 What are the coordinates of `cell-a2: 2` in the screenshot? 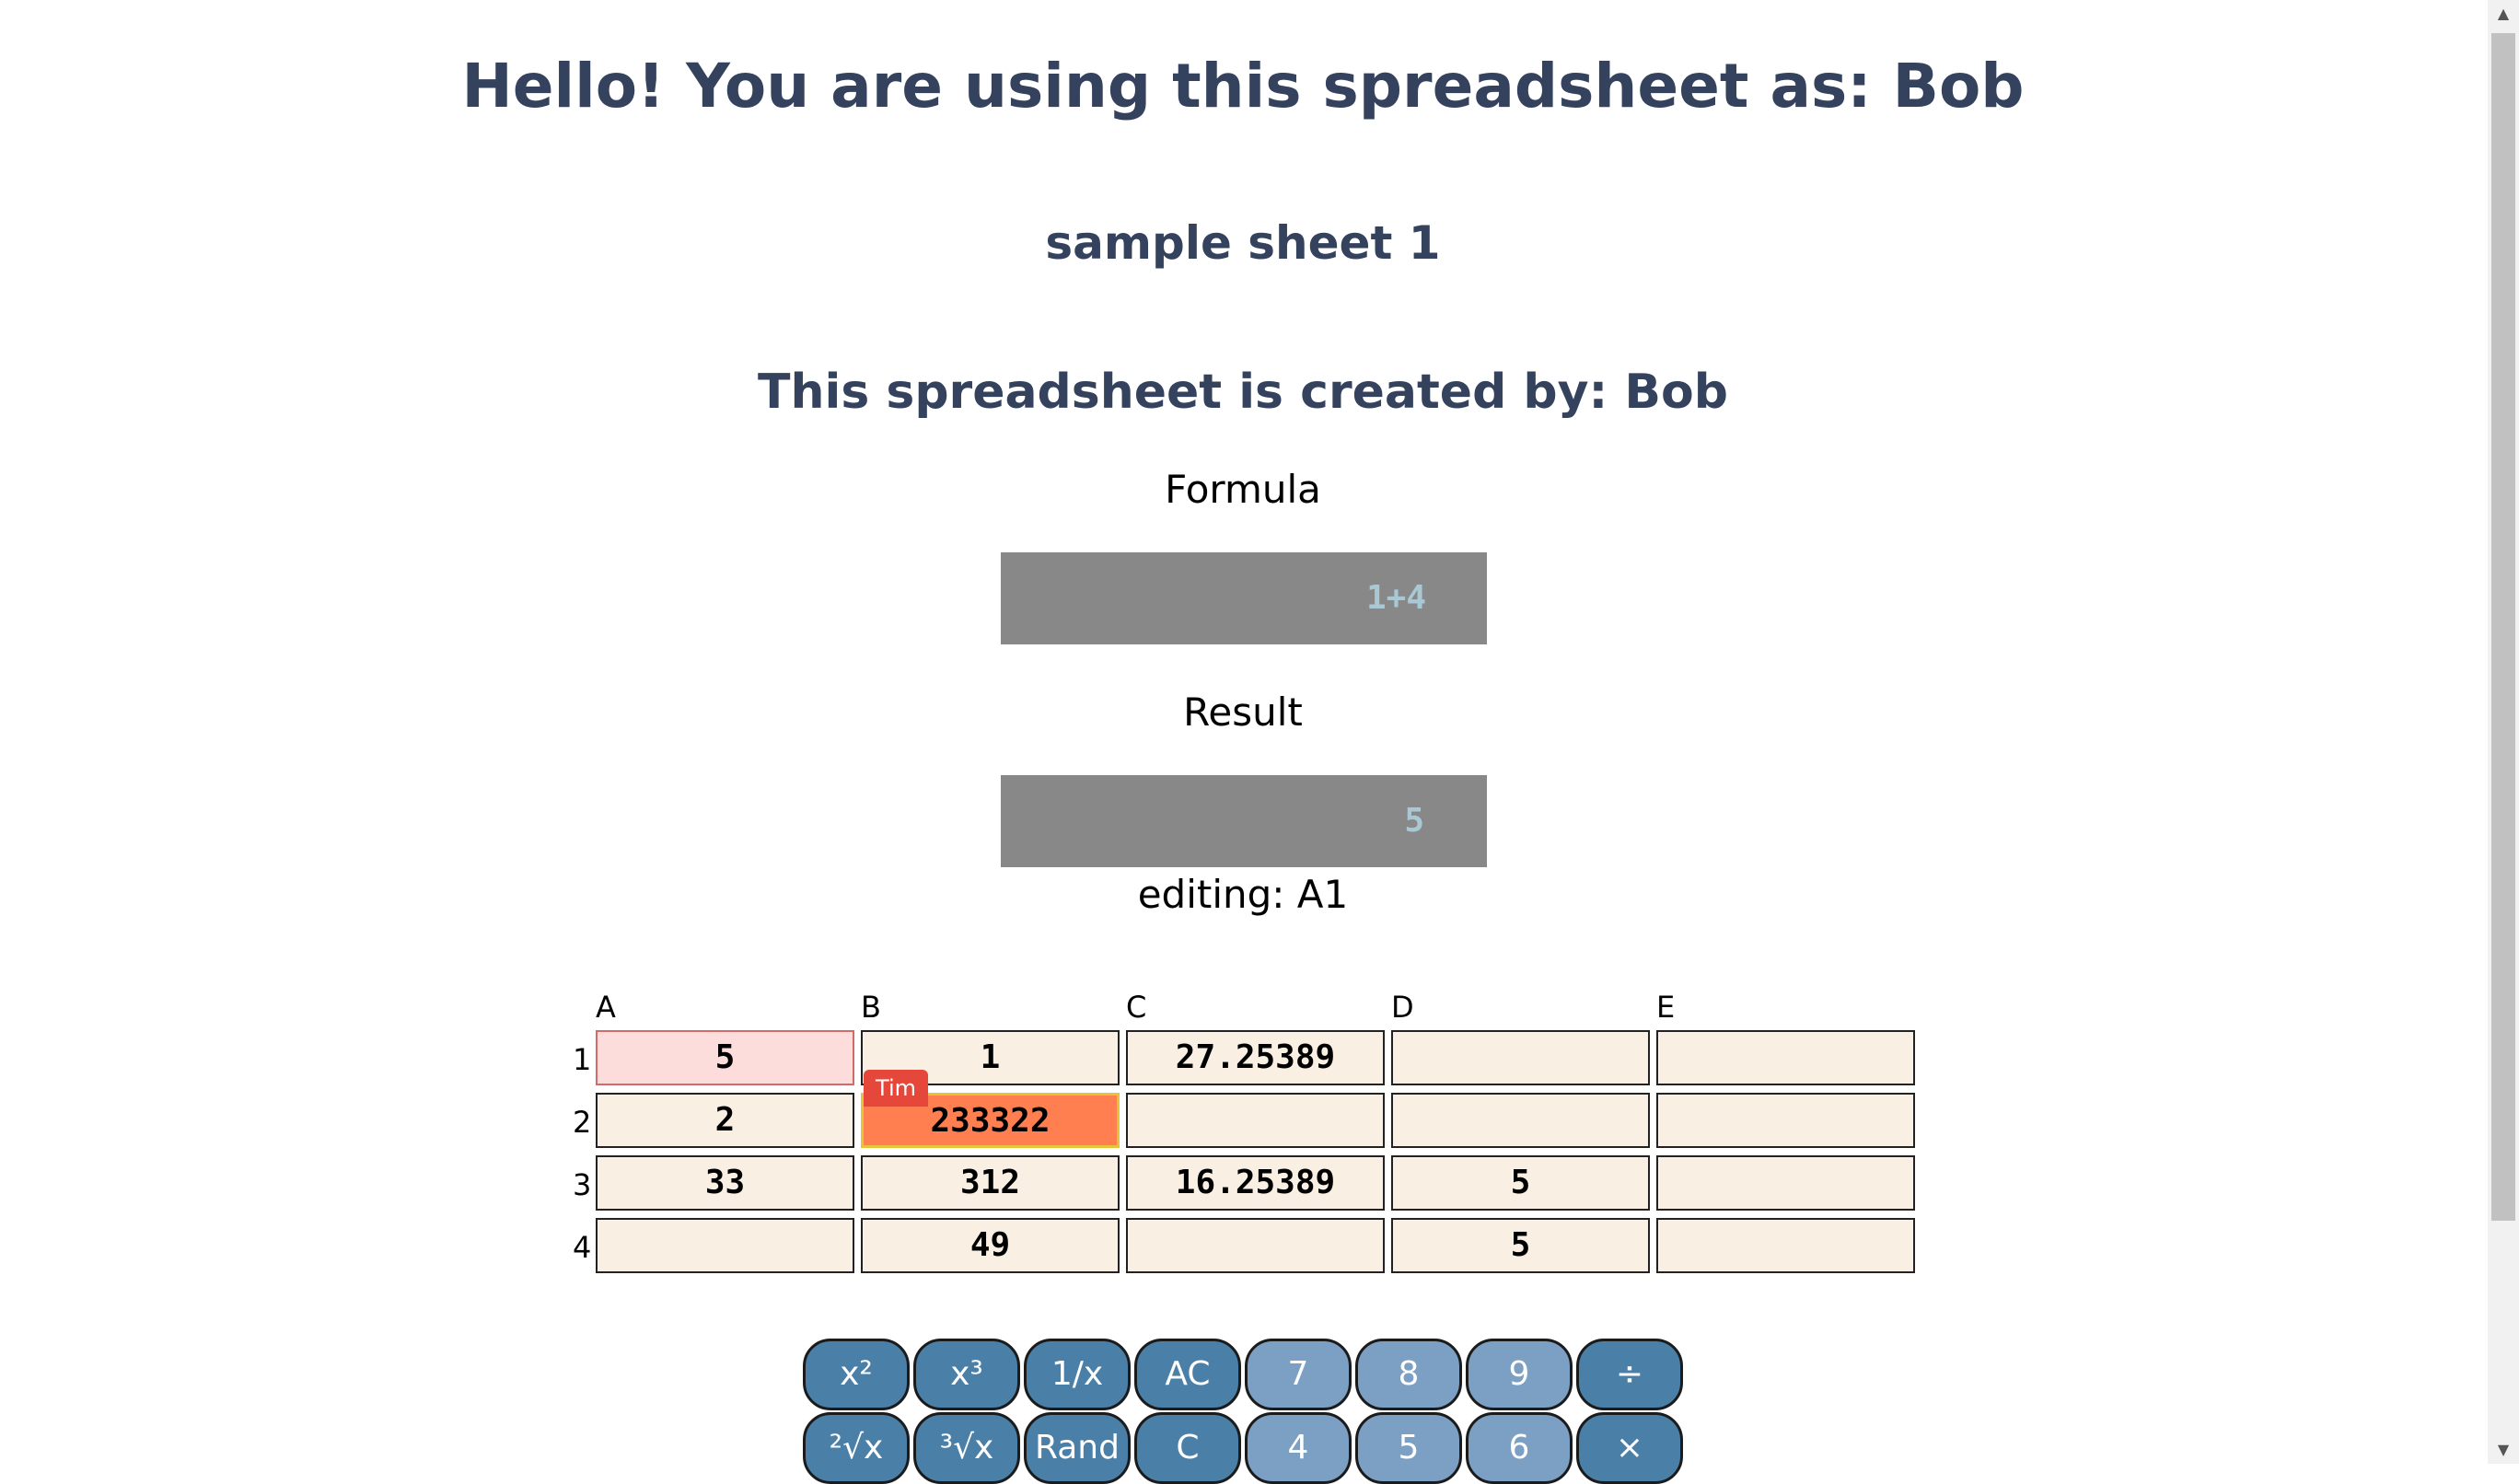 It's located at (725, 1120).